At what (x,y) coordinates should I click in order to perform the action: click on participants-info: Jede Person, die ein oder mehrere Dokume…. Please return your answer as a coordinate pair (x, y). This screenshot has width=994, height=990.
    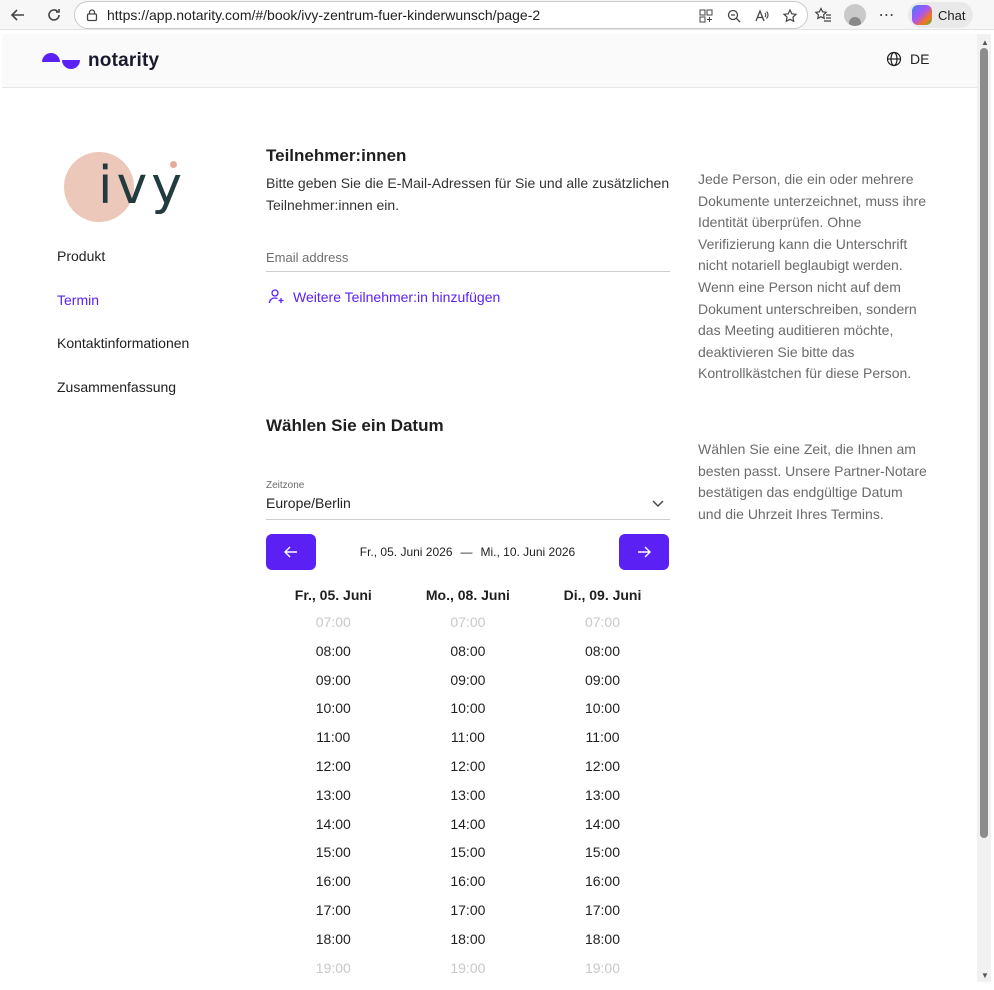
    Looking at the image, I should click on (812, 276).